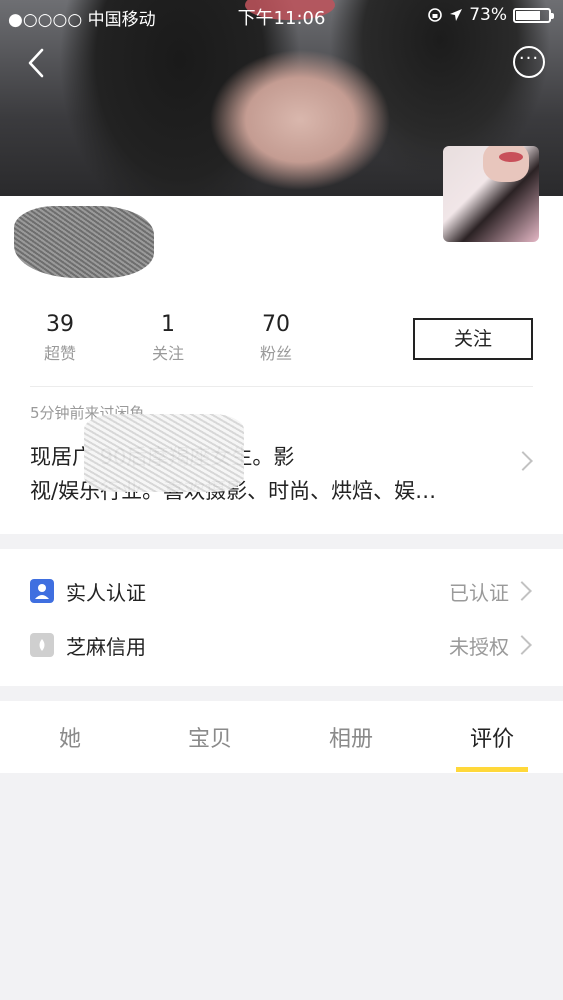 Image resolution: width=563 pixels, height=1000 pixels. What do you see at coordinates (59, 353) in the screenshot?
I see `stat-label: 超赞` at bounding box center [59, 353].